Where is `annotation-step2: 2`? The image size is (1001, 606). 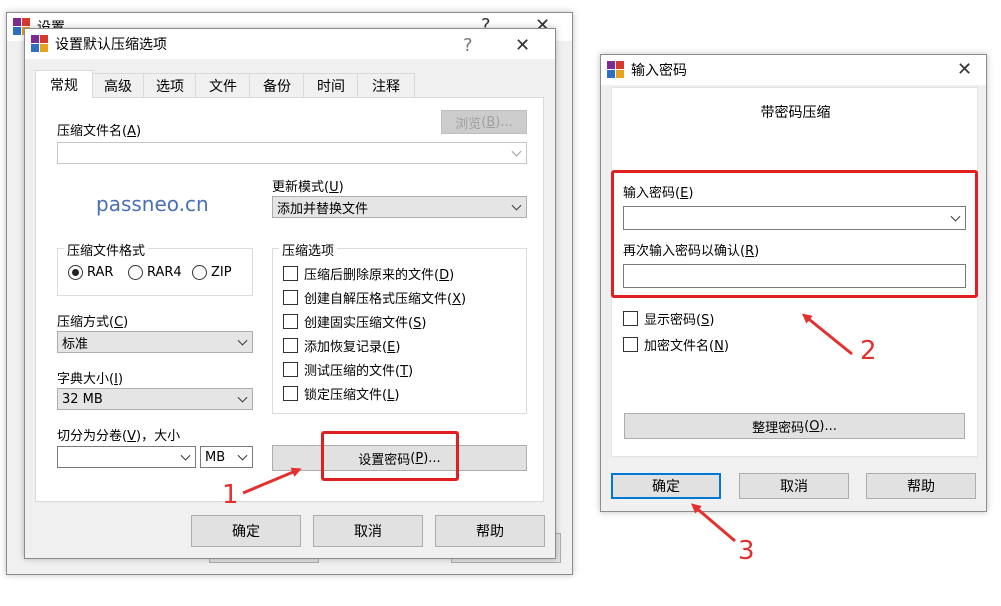
annotation-step2: 2 is located at coordinates (868, 351).